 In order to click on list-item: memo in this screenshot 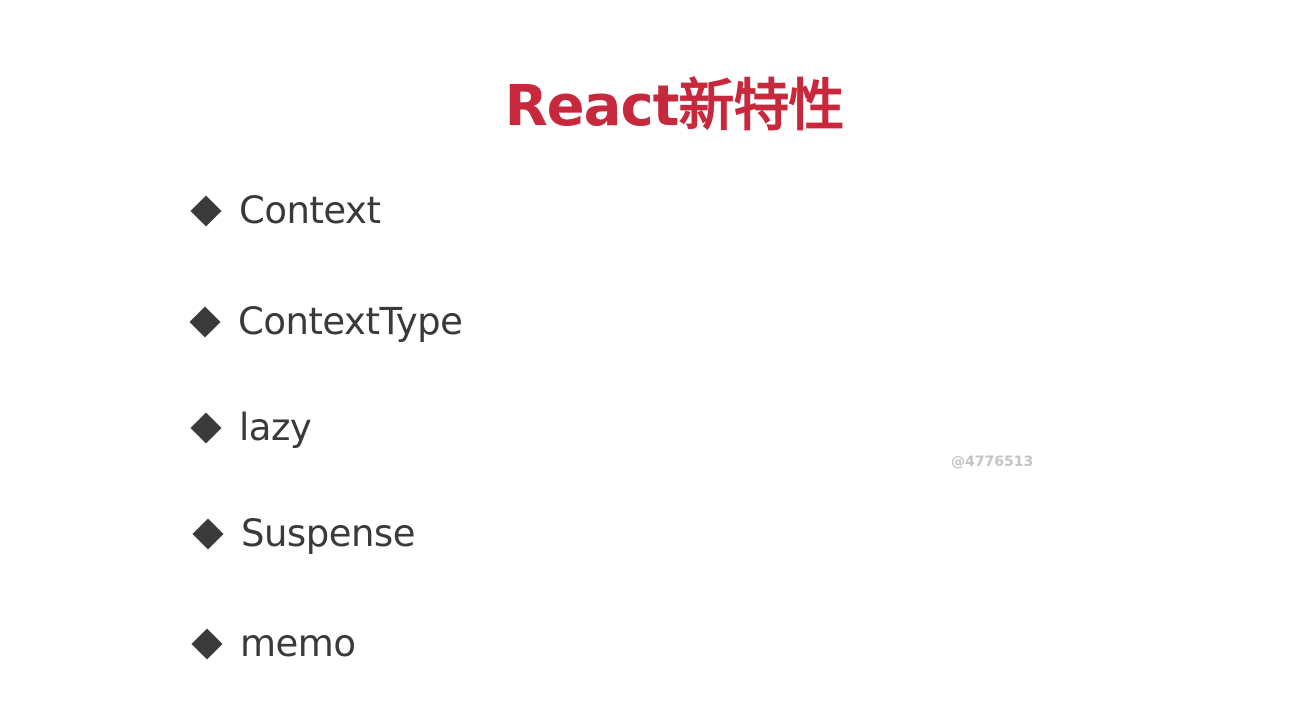, I will do `click(273, 644)`.